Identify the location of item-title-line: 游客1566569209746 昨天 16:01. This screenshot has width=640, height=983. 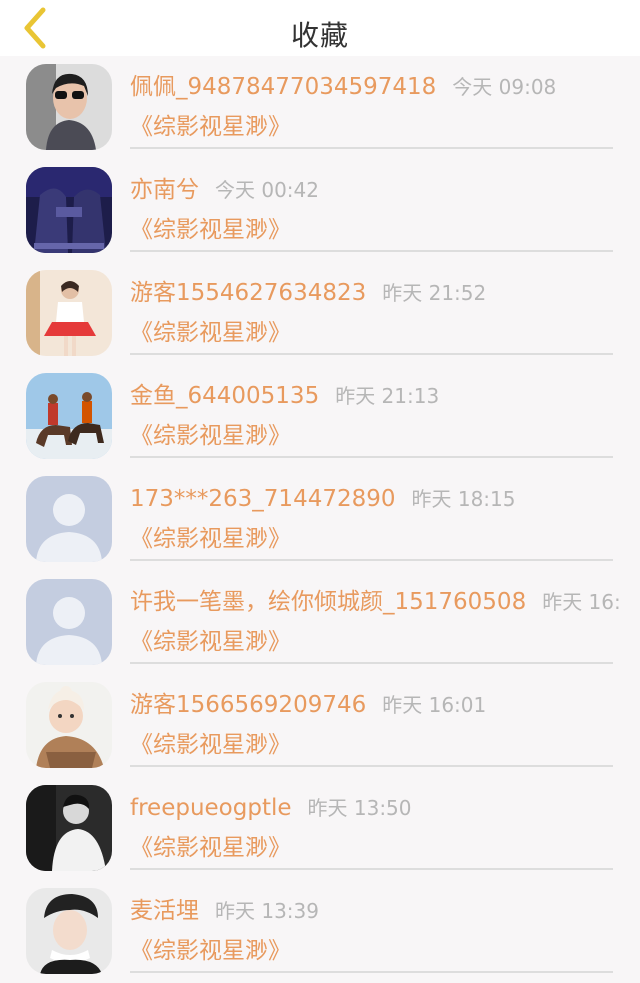
(308, 705).